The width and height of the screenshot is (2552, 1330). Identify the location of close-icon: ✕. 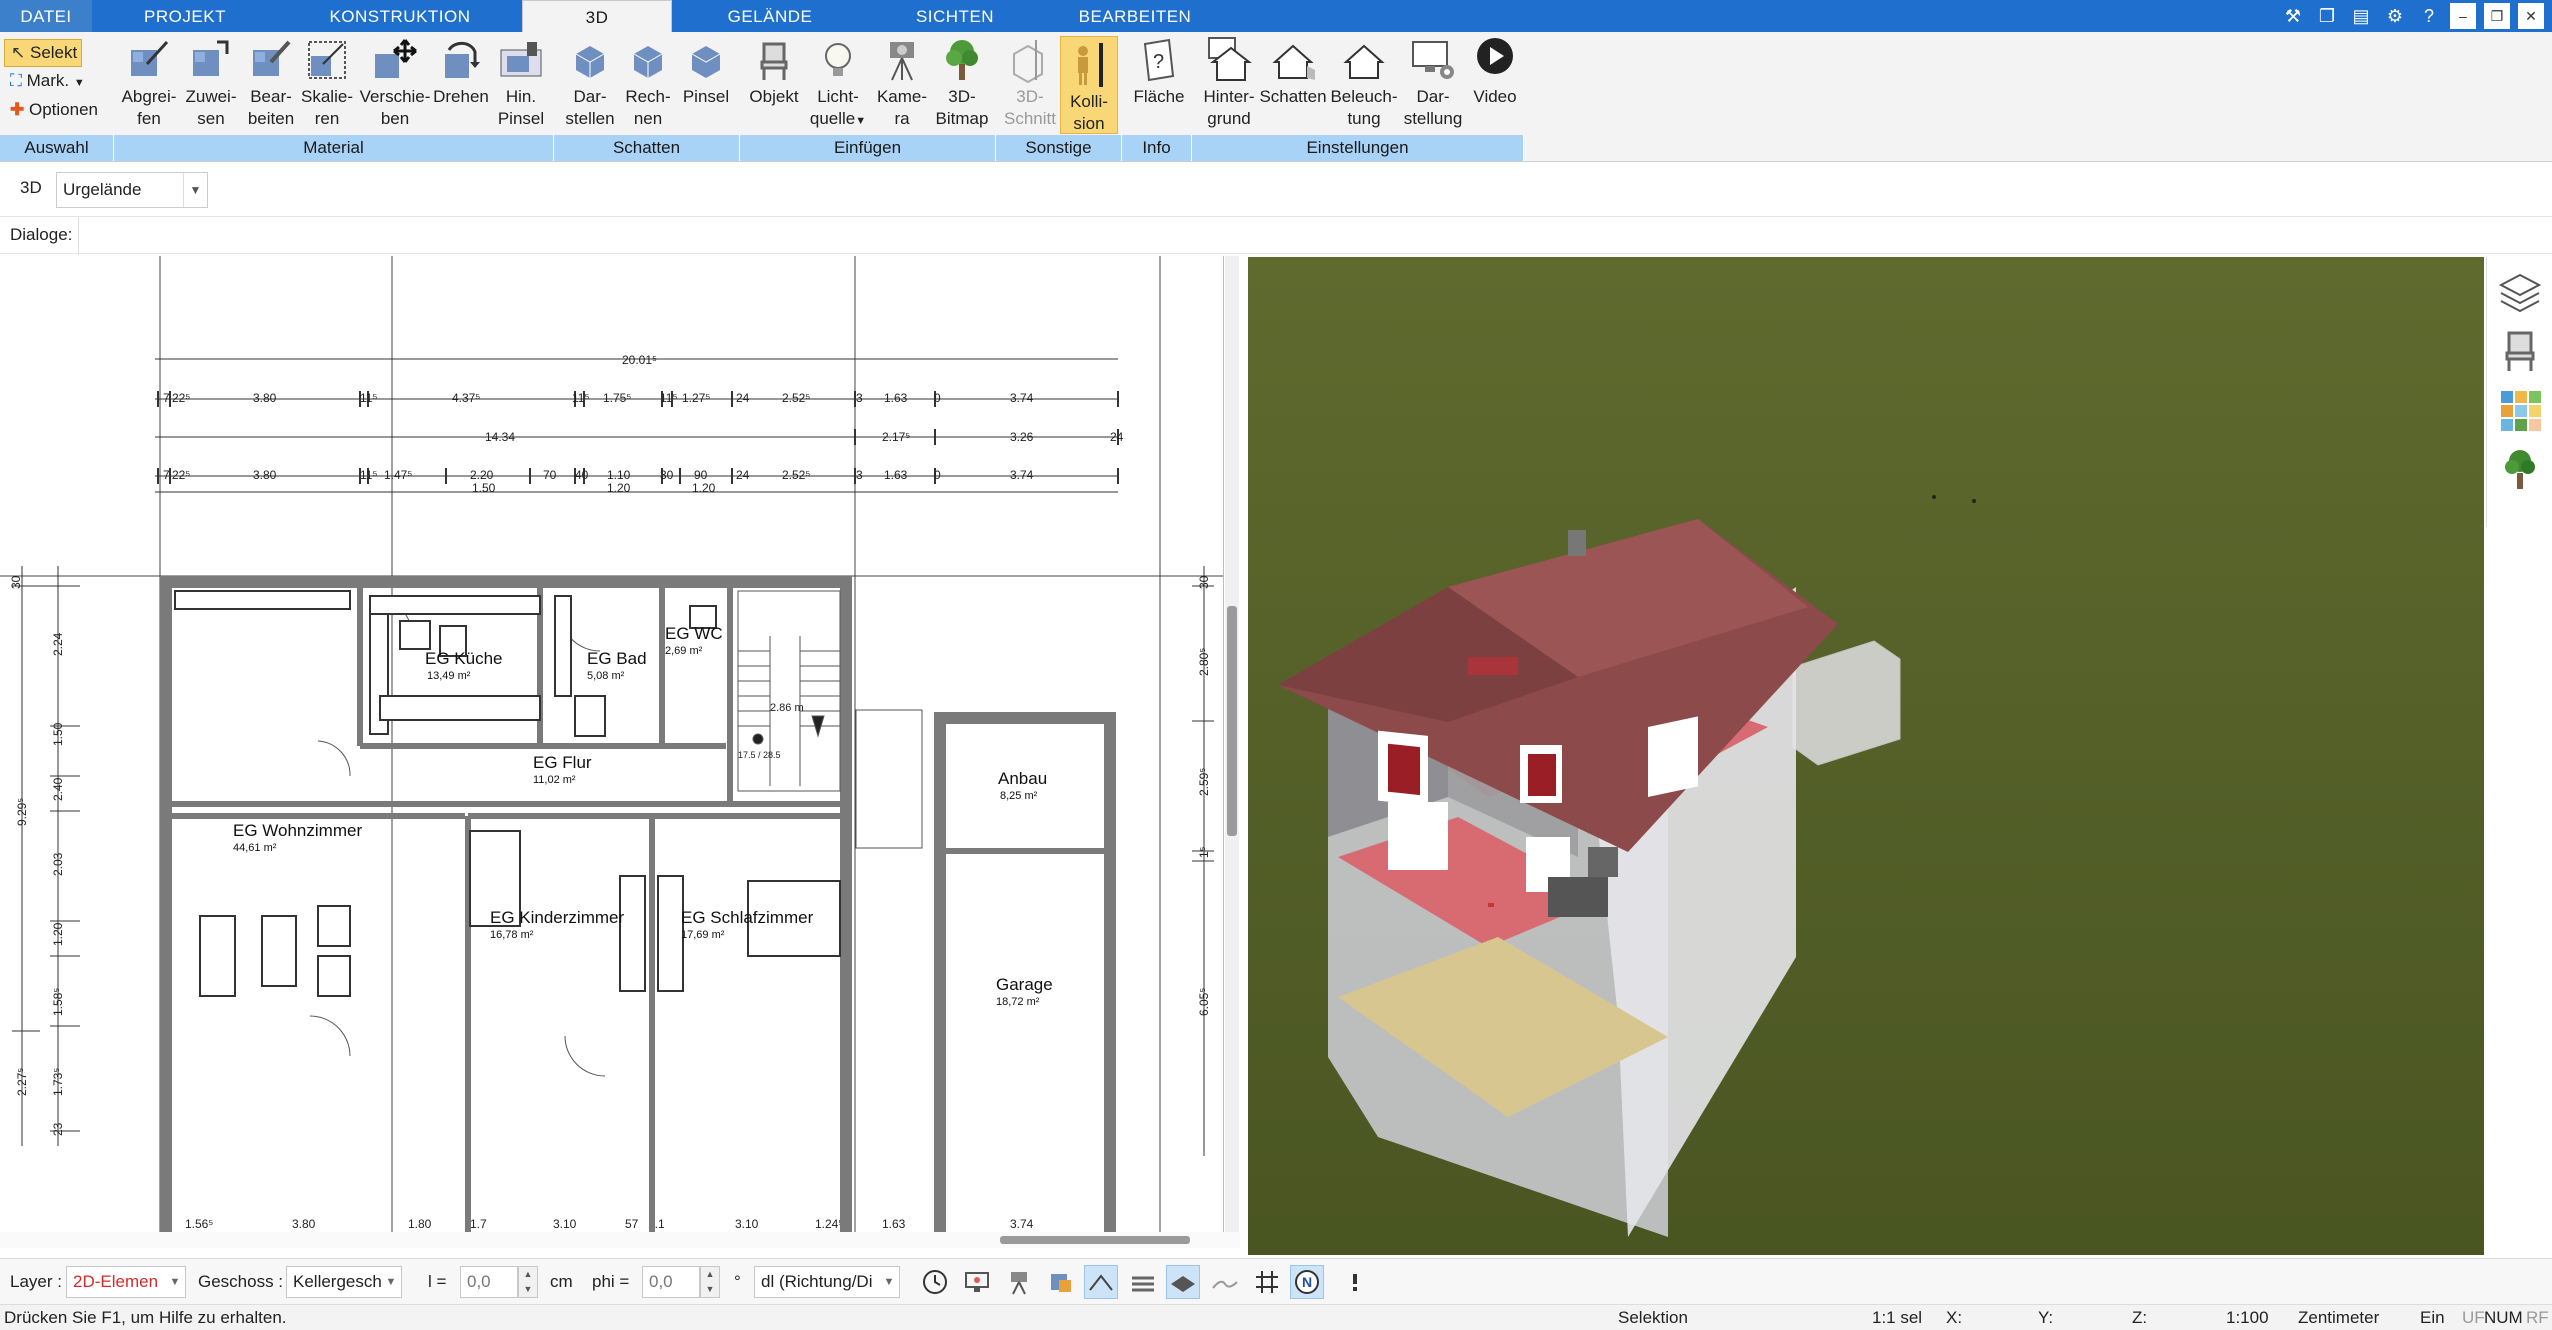
(2531, 16).